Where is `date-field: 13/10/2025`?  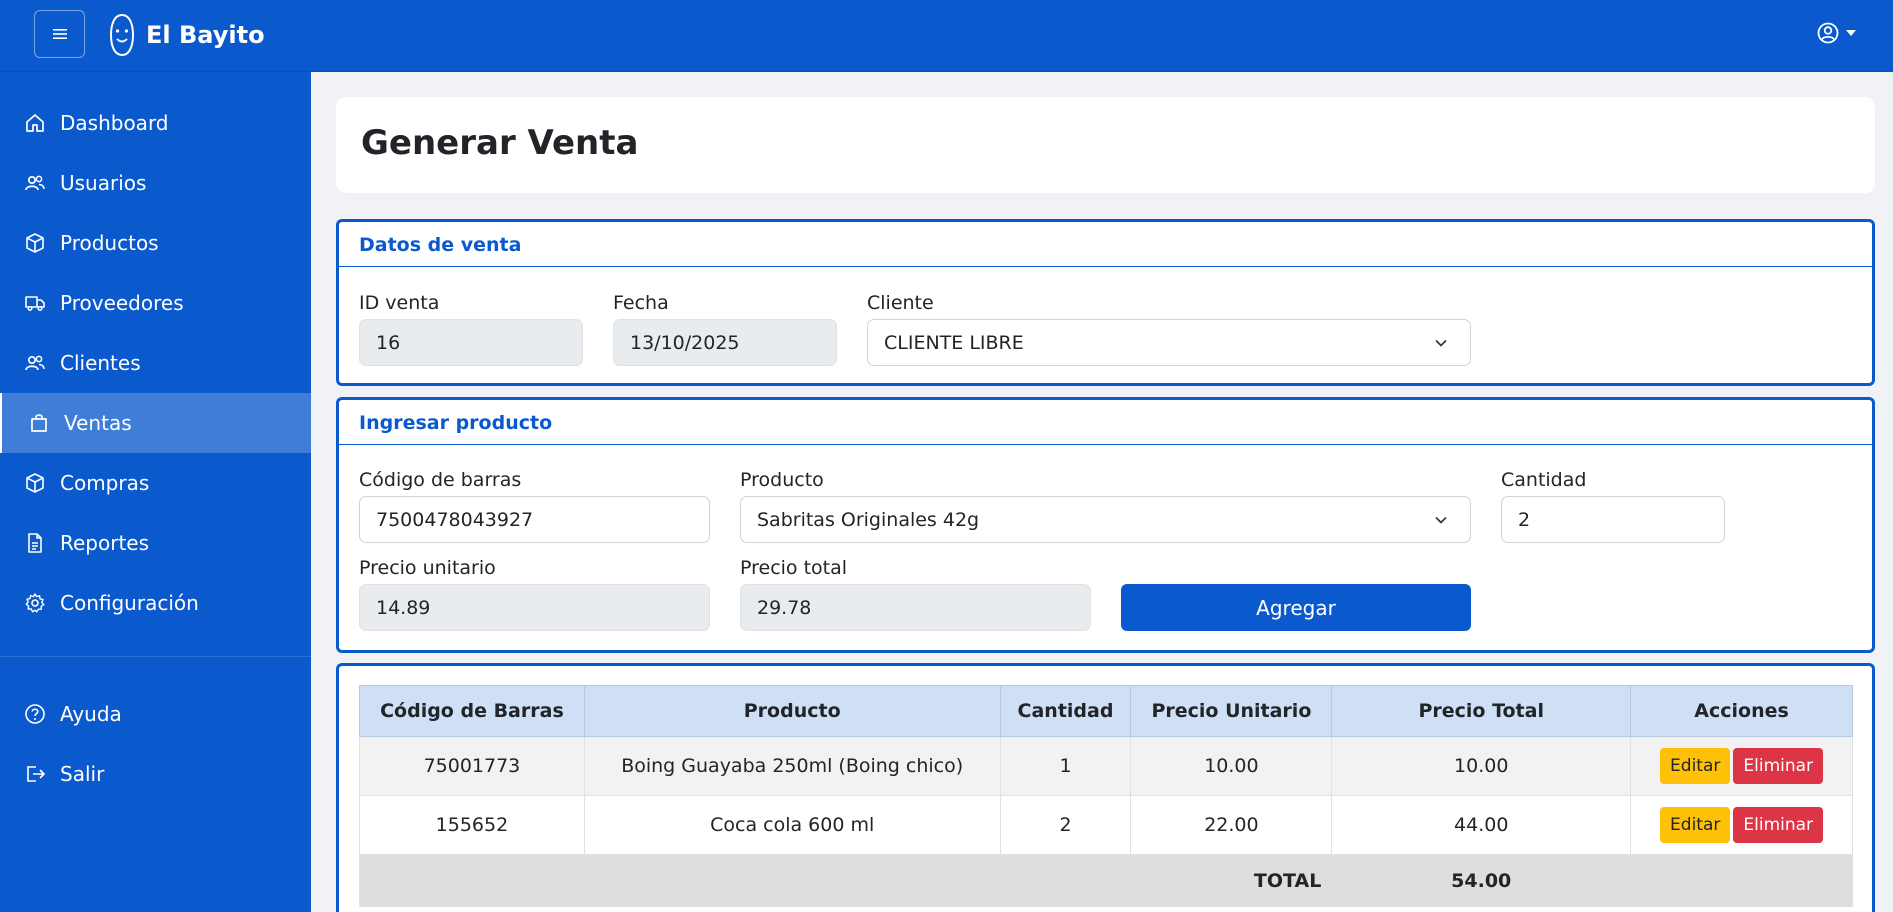 date-field: 13/10/2025 is located at coordinates (725, 342).